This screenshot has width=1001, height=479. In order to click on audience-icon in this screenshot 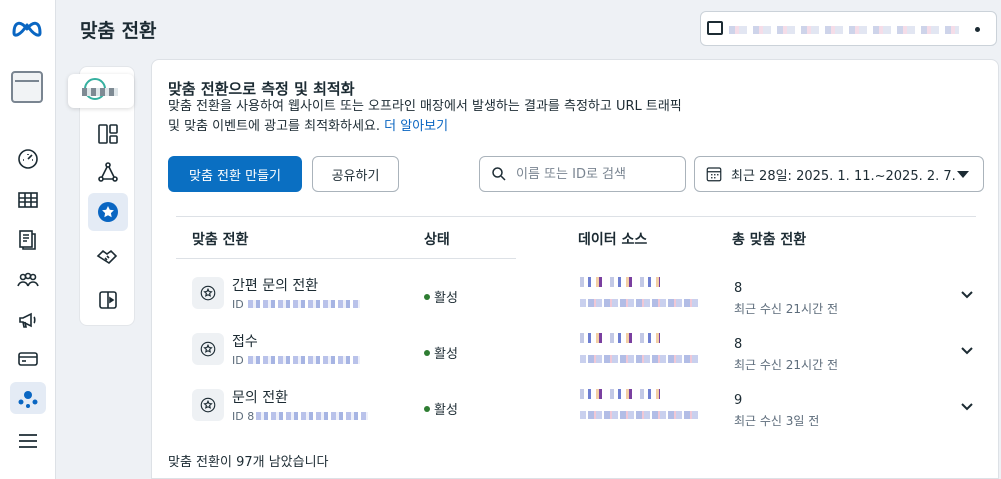, I will do `click(28, 280)`.